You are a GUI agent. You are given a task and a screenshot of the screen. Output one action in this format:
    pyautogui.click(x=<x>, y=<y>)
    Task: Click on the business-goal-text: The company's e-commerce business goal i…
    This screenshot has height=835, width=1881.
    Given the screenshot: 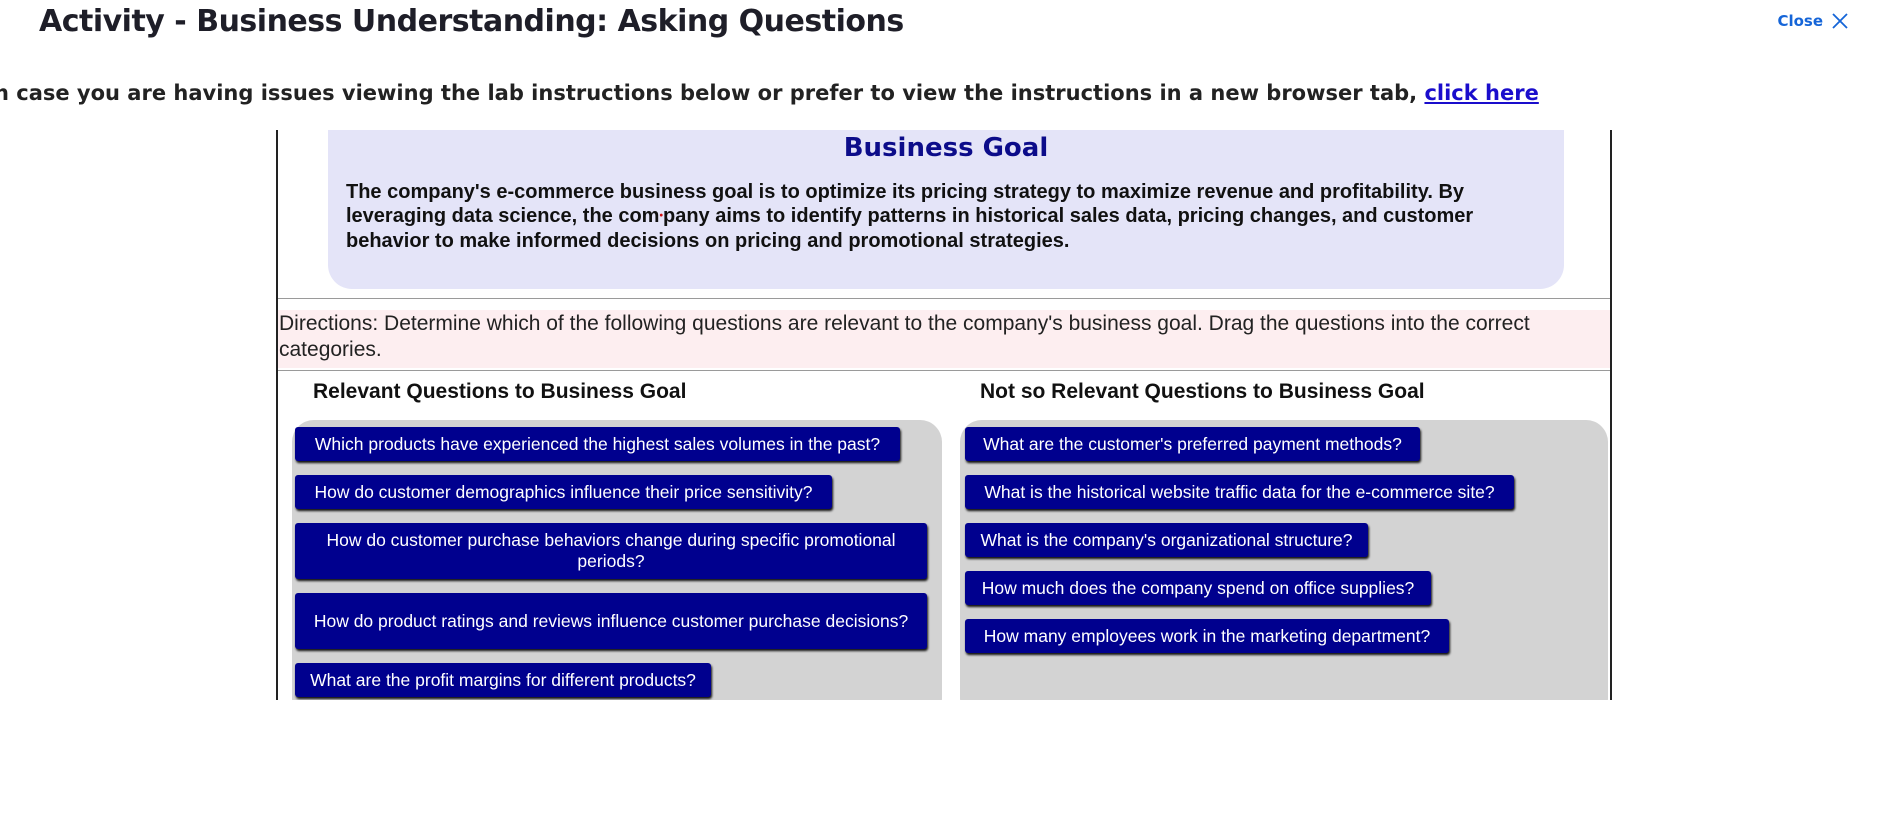 What is the action you would take?
    pyautogui.click(x=948, y=216)
    